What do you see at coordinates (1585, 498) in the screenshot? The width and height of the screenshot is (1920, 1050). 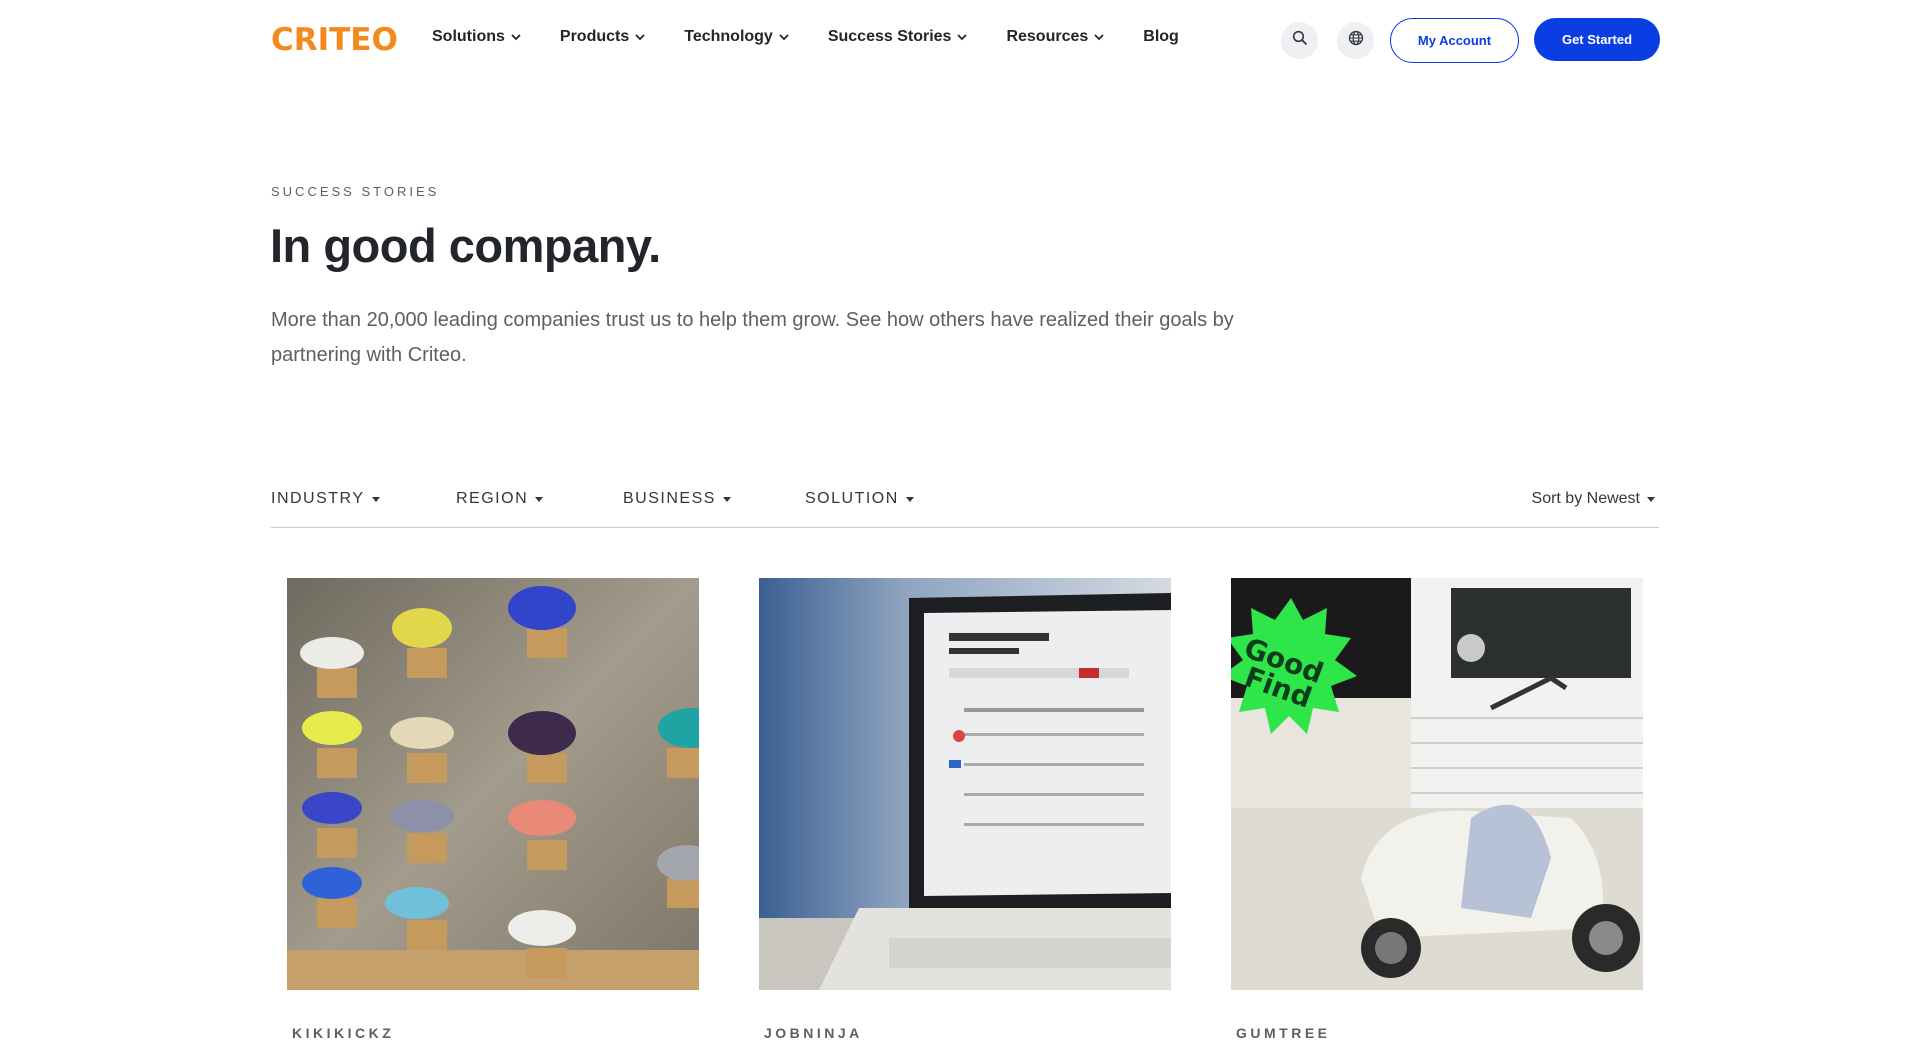 I see `sort-label: Sort by Newest` at bounding box center [1585, 498].